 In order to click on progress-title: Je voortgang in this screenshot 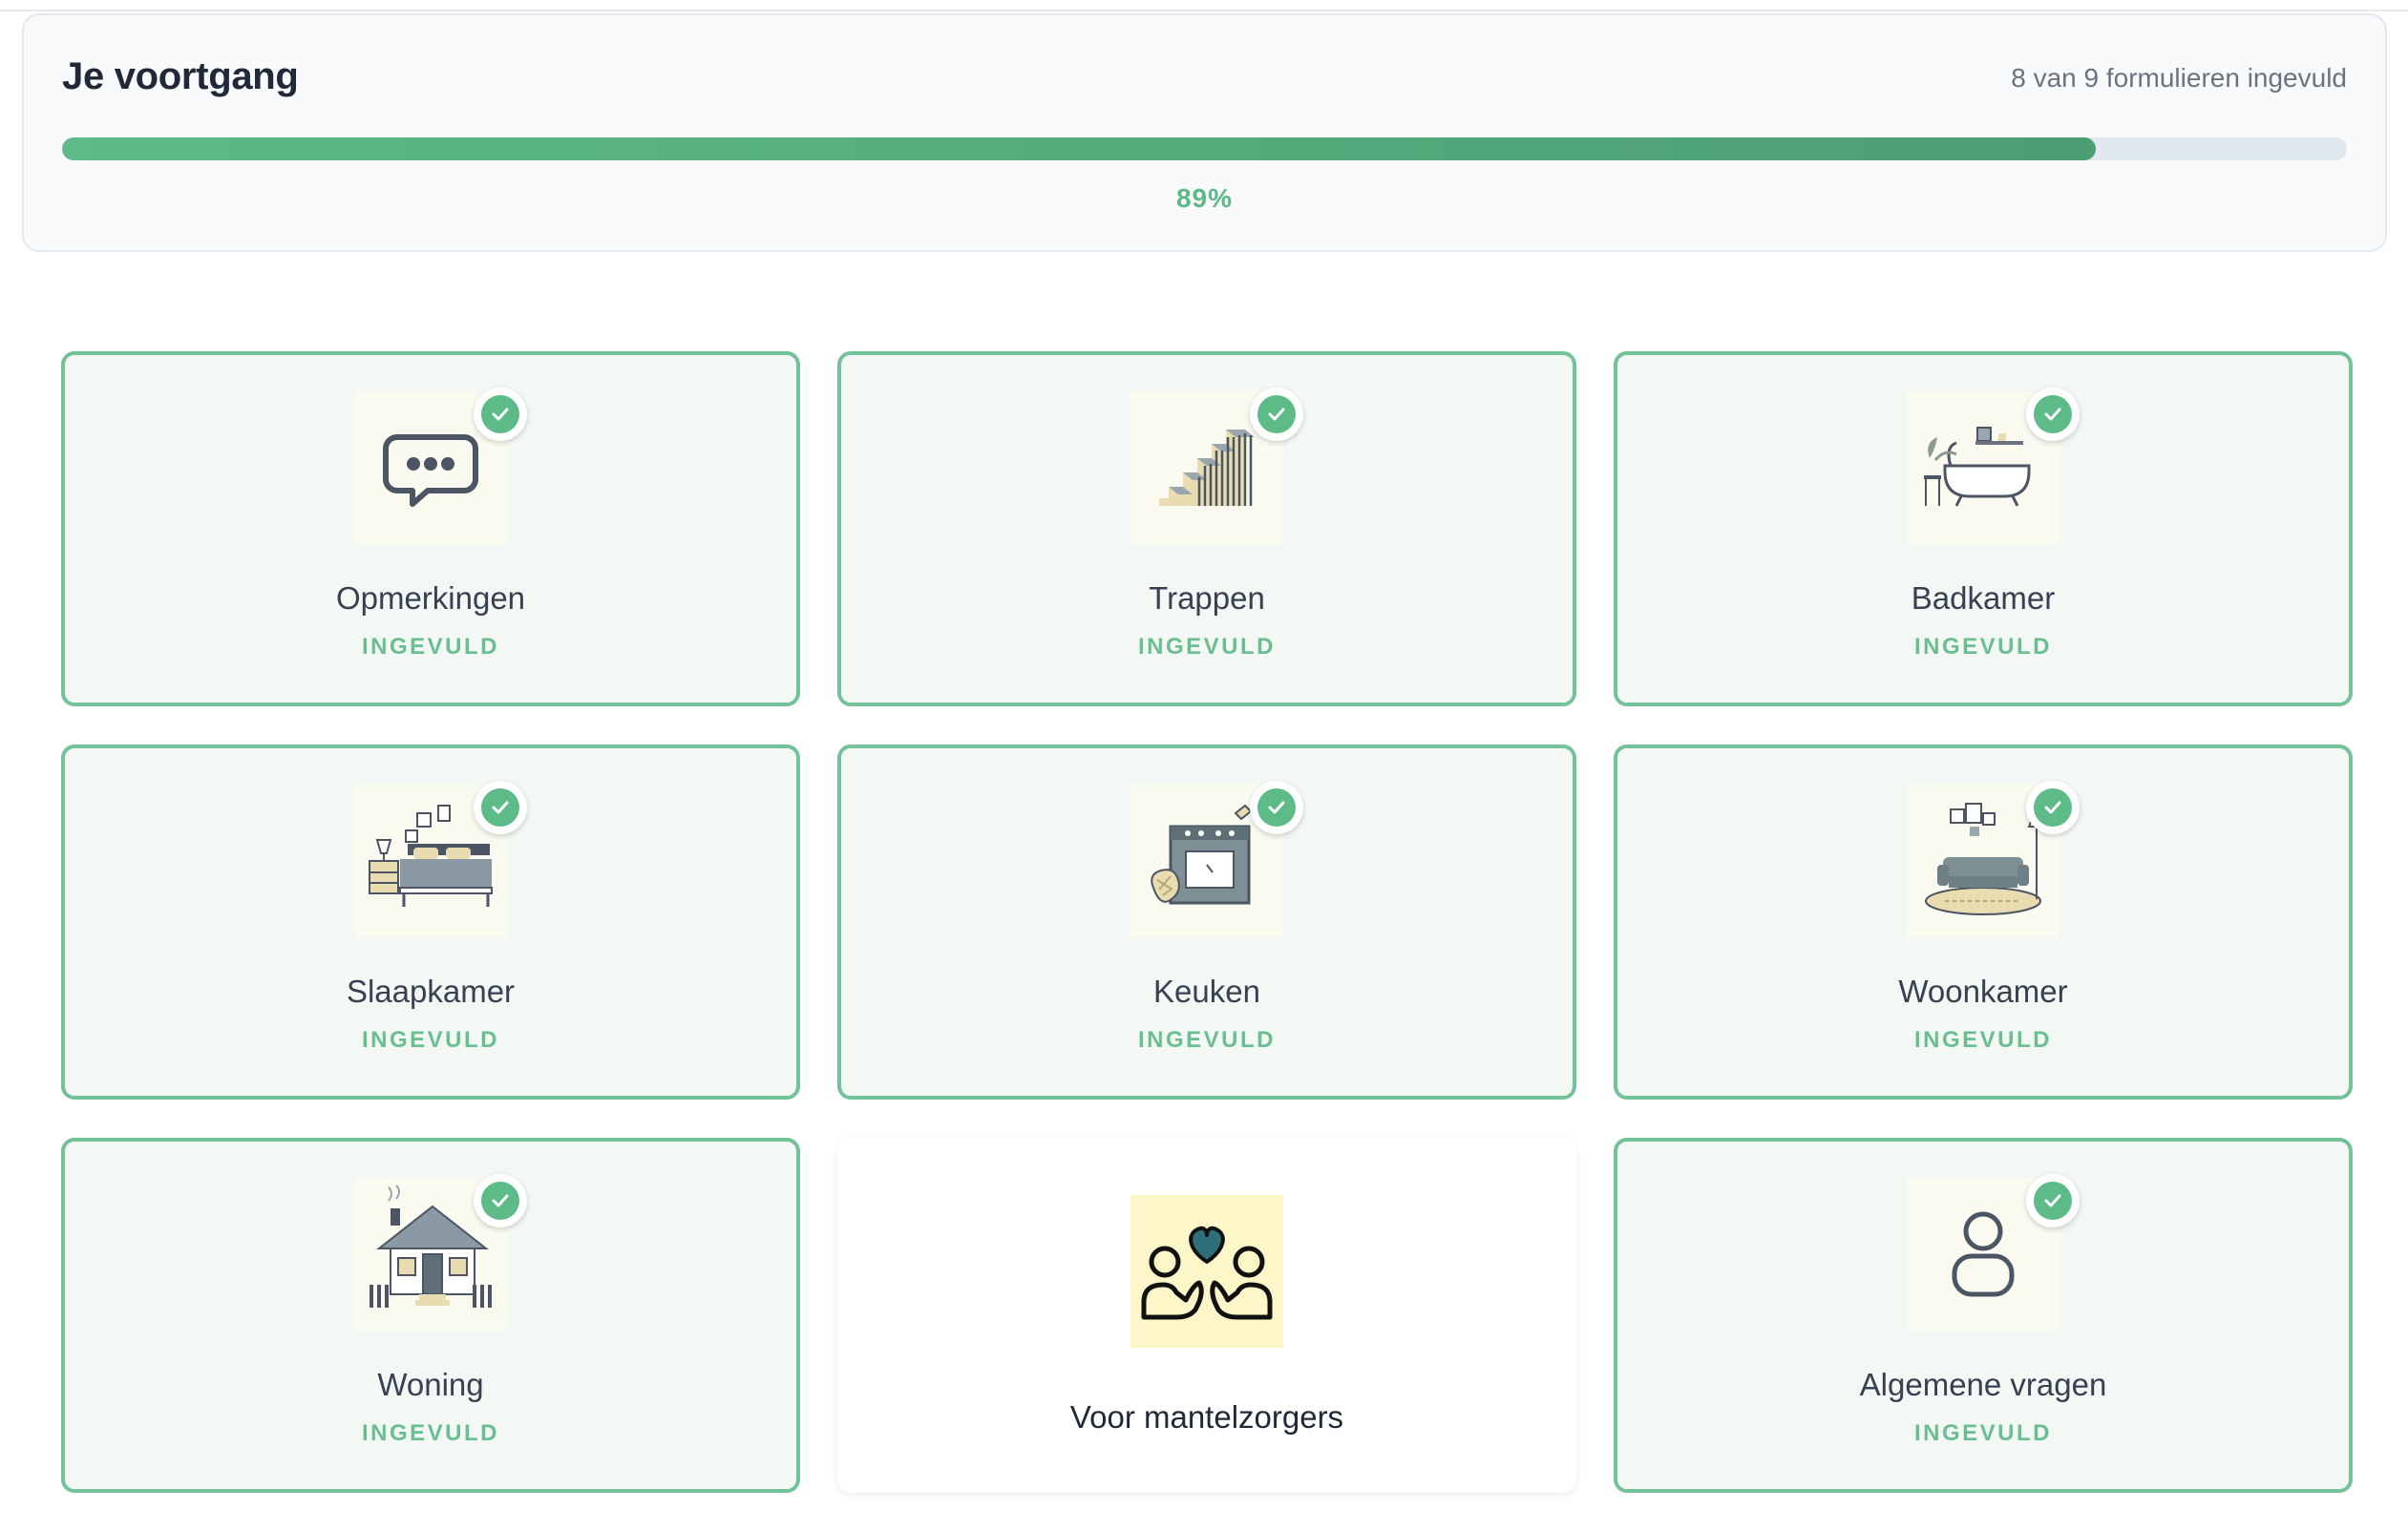, I will do `click(180, 76)`.